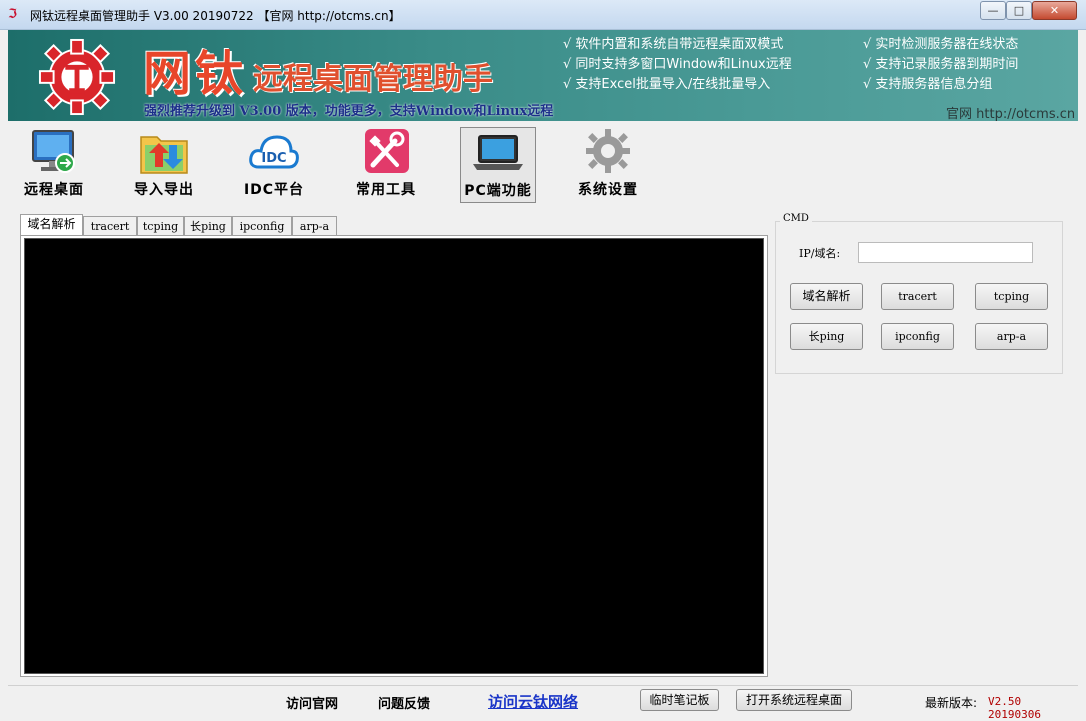 This screenshot has height=721, width=1086. I want to click on feature-item: √ 软件内置和系统自带远程桌面双模式, so click(673, 44).